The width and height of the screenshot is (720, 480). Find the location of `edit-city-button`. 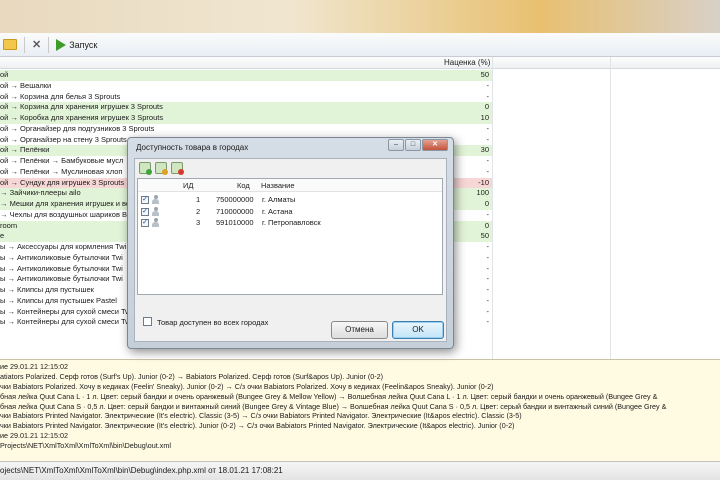

edit-city-button is located at coordinates (161, 168).